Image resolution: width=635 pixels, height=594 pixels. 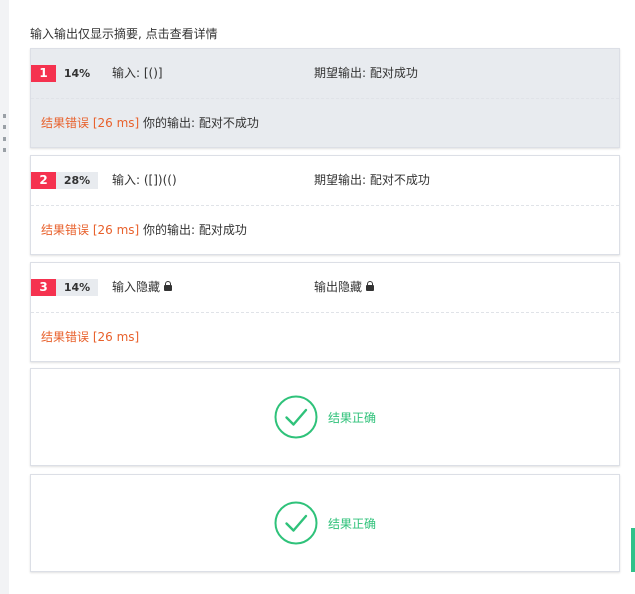 What do you see at coordinates (4, 297) in the screenshot?
I see `left-rail` at bounding box center [4, 297].